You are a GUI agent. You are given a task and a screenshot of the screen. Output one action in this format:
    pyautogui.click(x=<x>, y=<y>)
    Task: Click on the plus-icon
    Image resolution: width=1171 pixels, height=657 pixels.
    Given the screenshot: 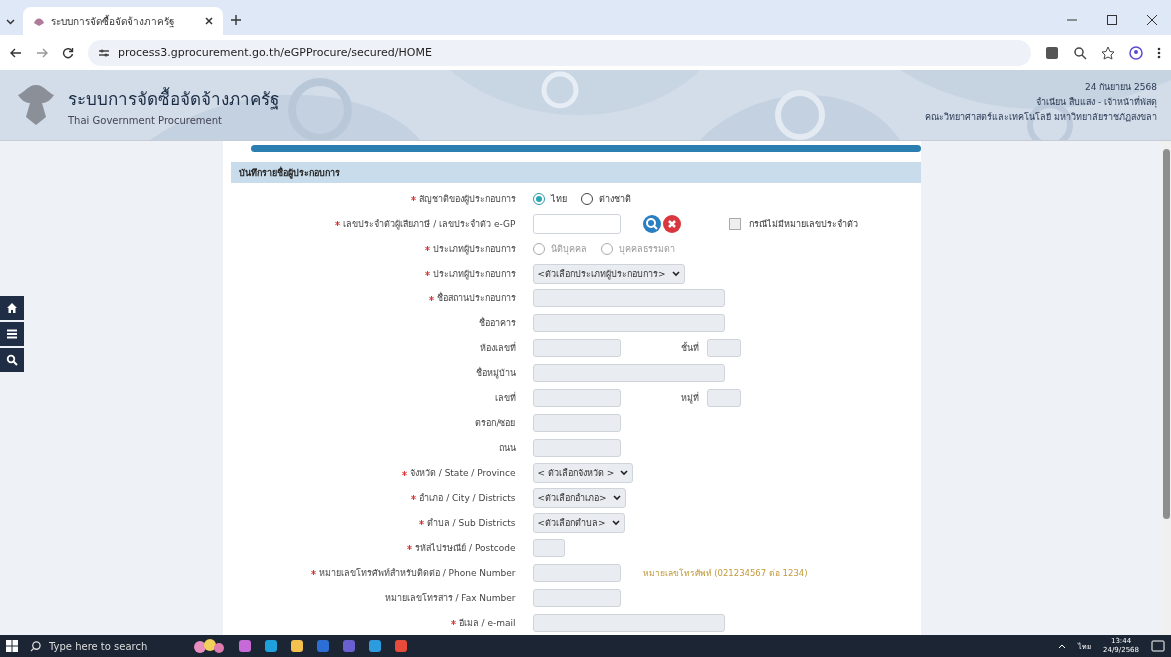 What is the action you would take?
    pyautogui.click(x=236, y=20)
    